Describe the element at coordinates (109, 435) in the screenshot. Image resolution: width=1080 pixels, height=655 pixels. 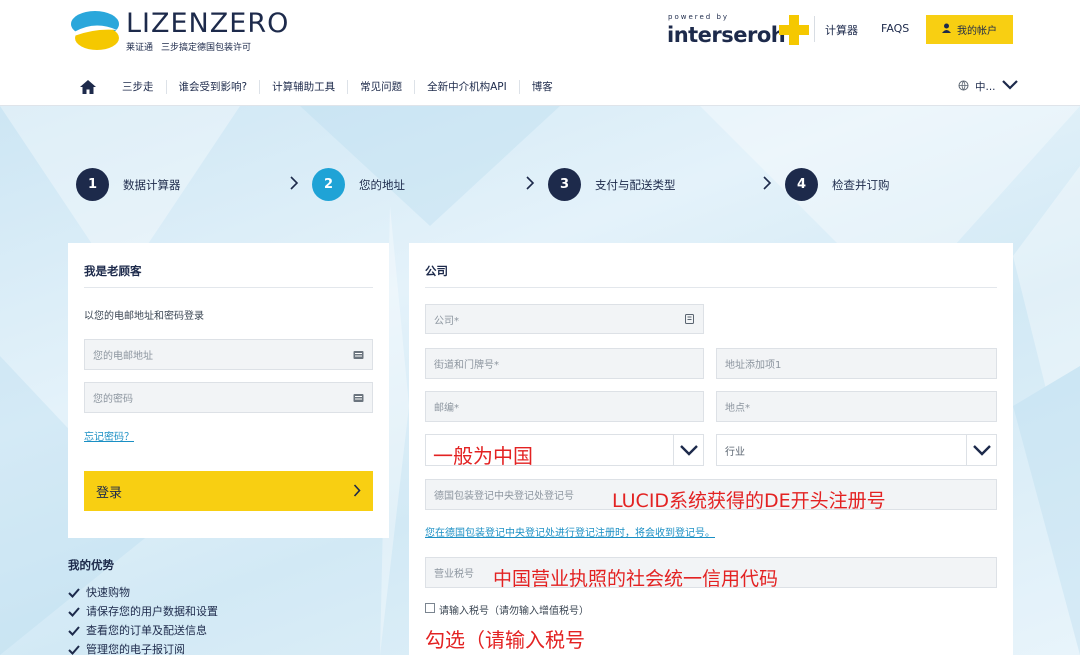
I see `forgot-password-link: 忘记密码？` at that location.